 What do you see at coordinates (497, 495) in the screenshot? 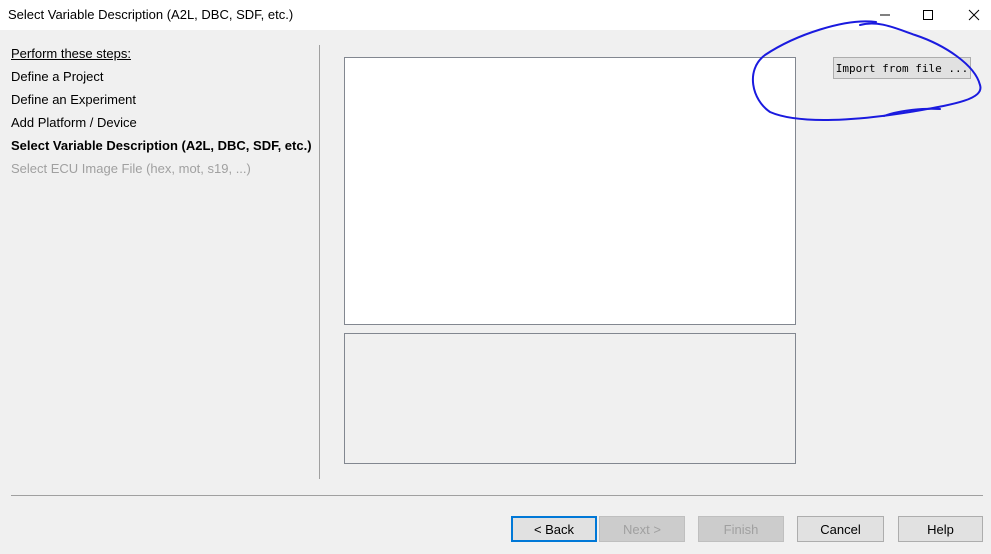
I see `horizontal-divider` at bounding box center [497, 495].